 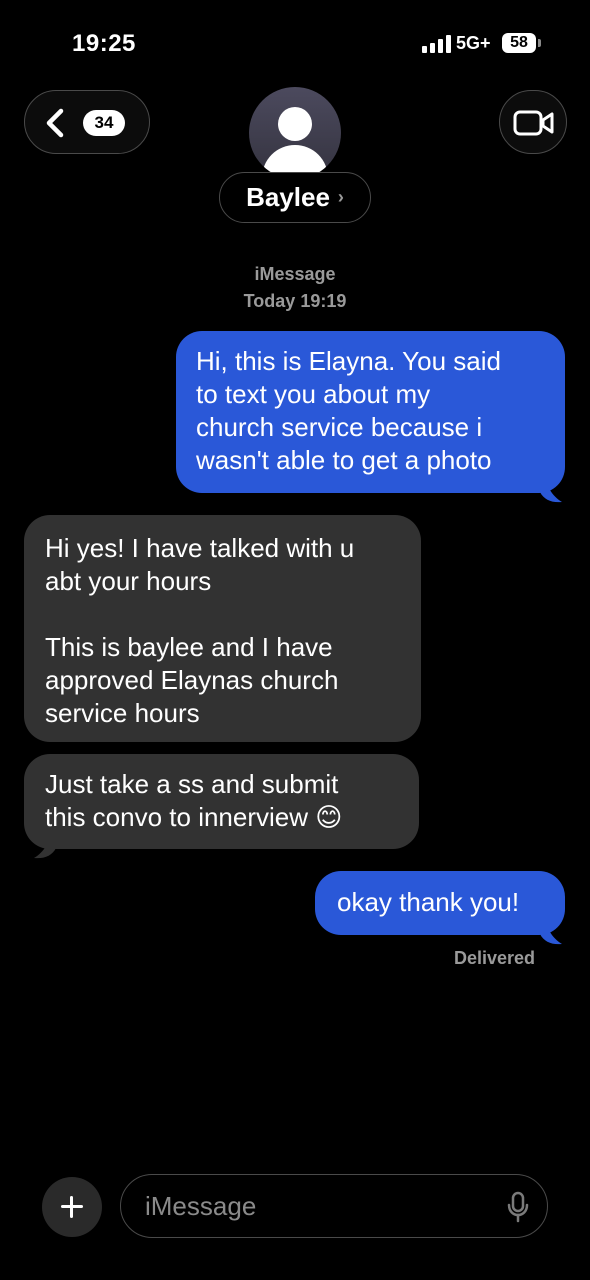 I want to click on conversation-timestamp: Today 19:19, so click(x=295, y=301).